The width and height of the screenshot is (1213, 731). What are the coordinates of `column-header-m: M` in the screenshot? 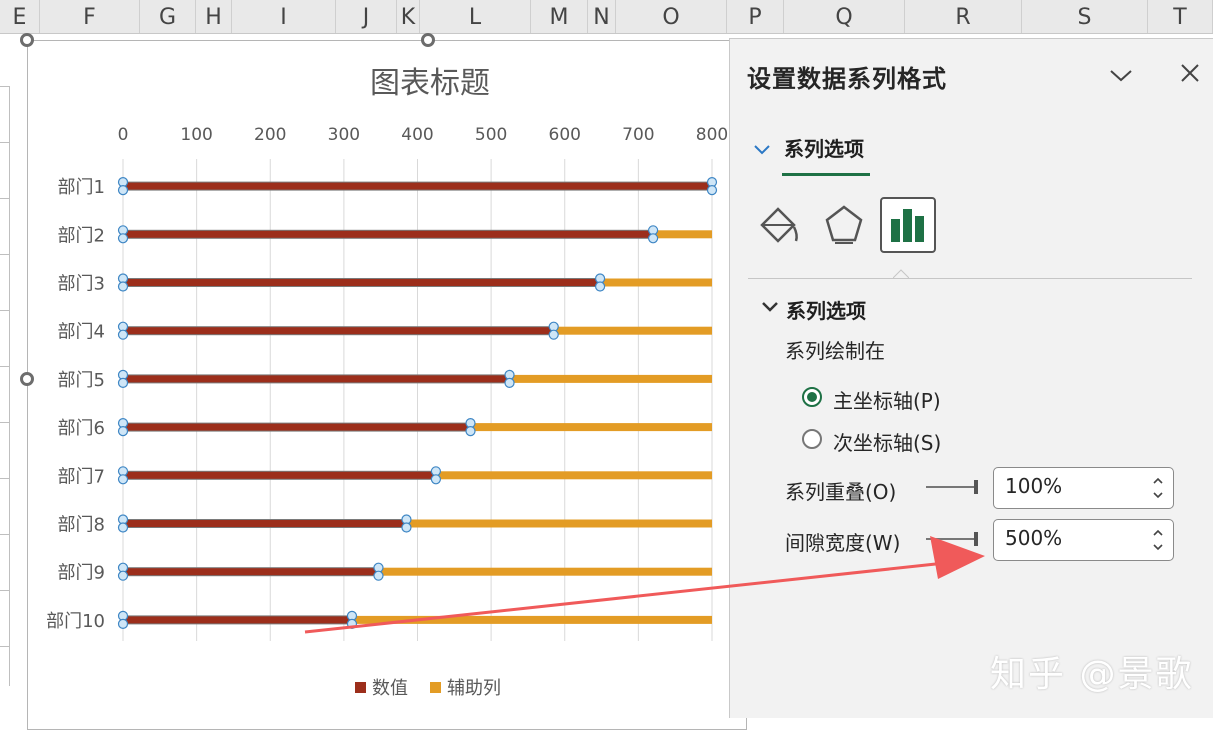 It's located at (559, 16).